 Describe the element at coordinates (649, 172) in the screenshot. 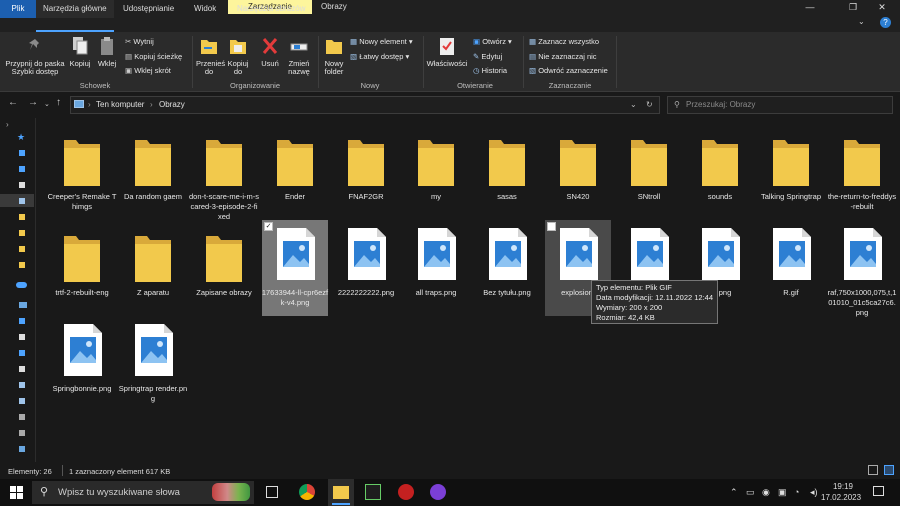

I see `folder-item: SNtroll` at that location.